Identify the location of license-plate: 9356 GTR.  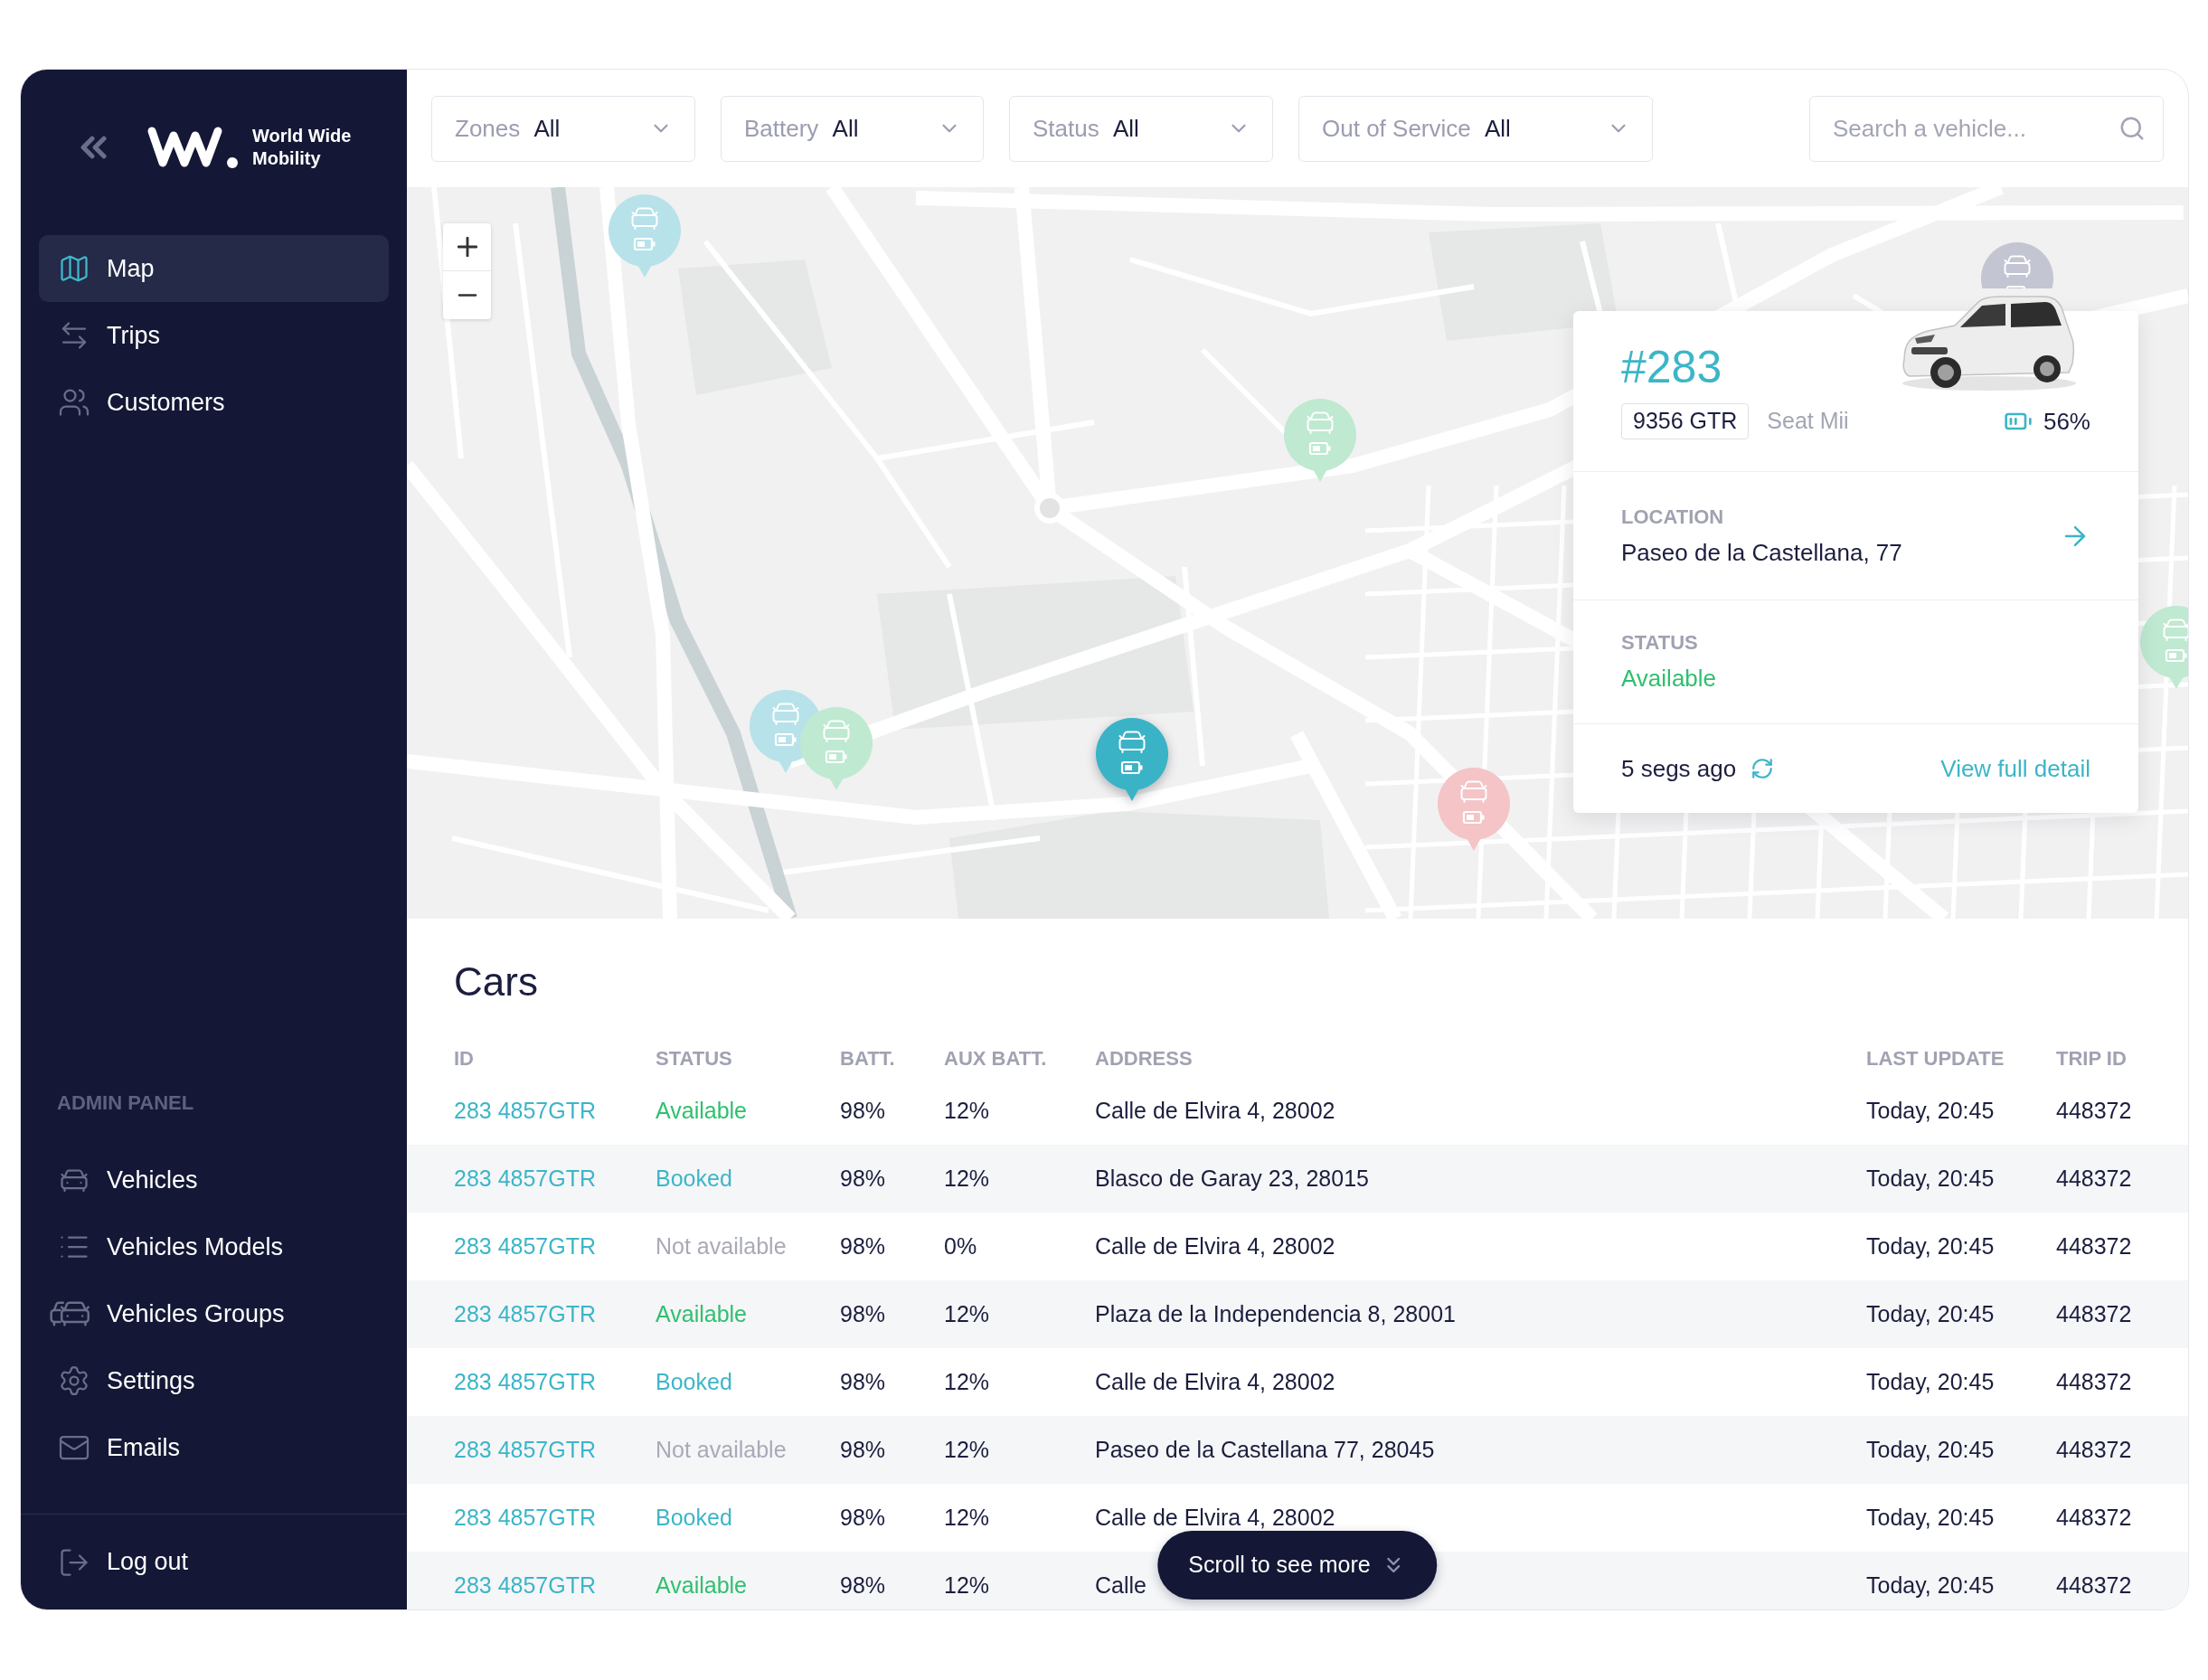
(1685, 421).